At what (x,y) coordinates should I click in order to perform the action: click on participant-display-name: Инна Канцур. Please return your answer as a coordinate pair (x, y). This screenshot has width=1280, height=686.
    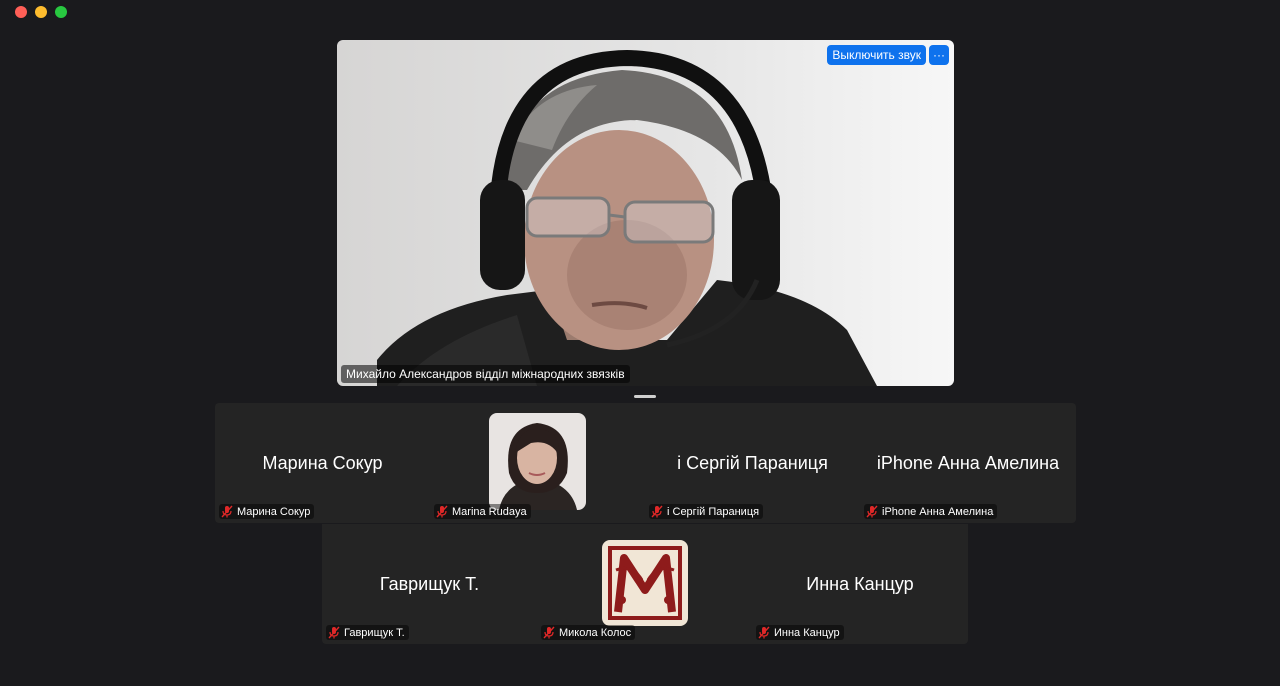
    Looking at the image, I should click on (860, 584).